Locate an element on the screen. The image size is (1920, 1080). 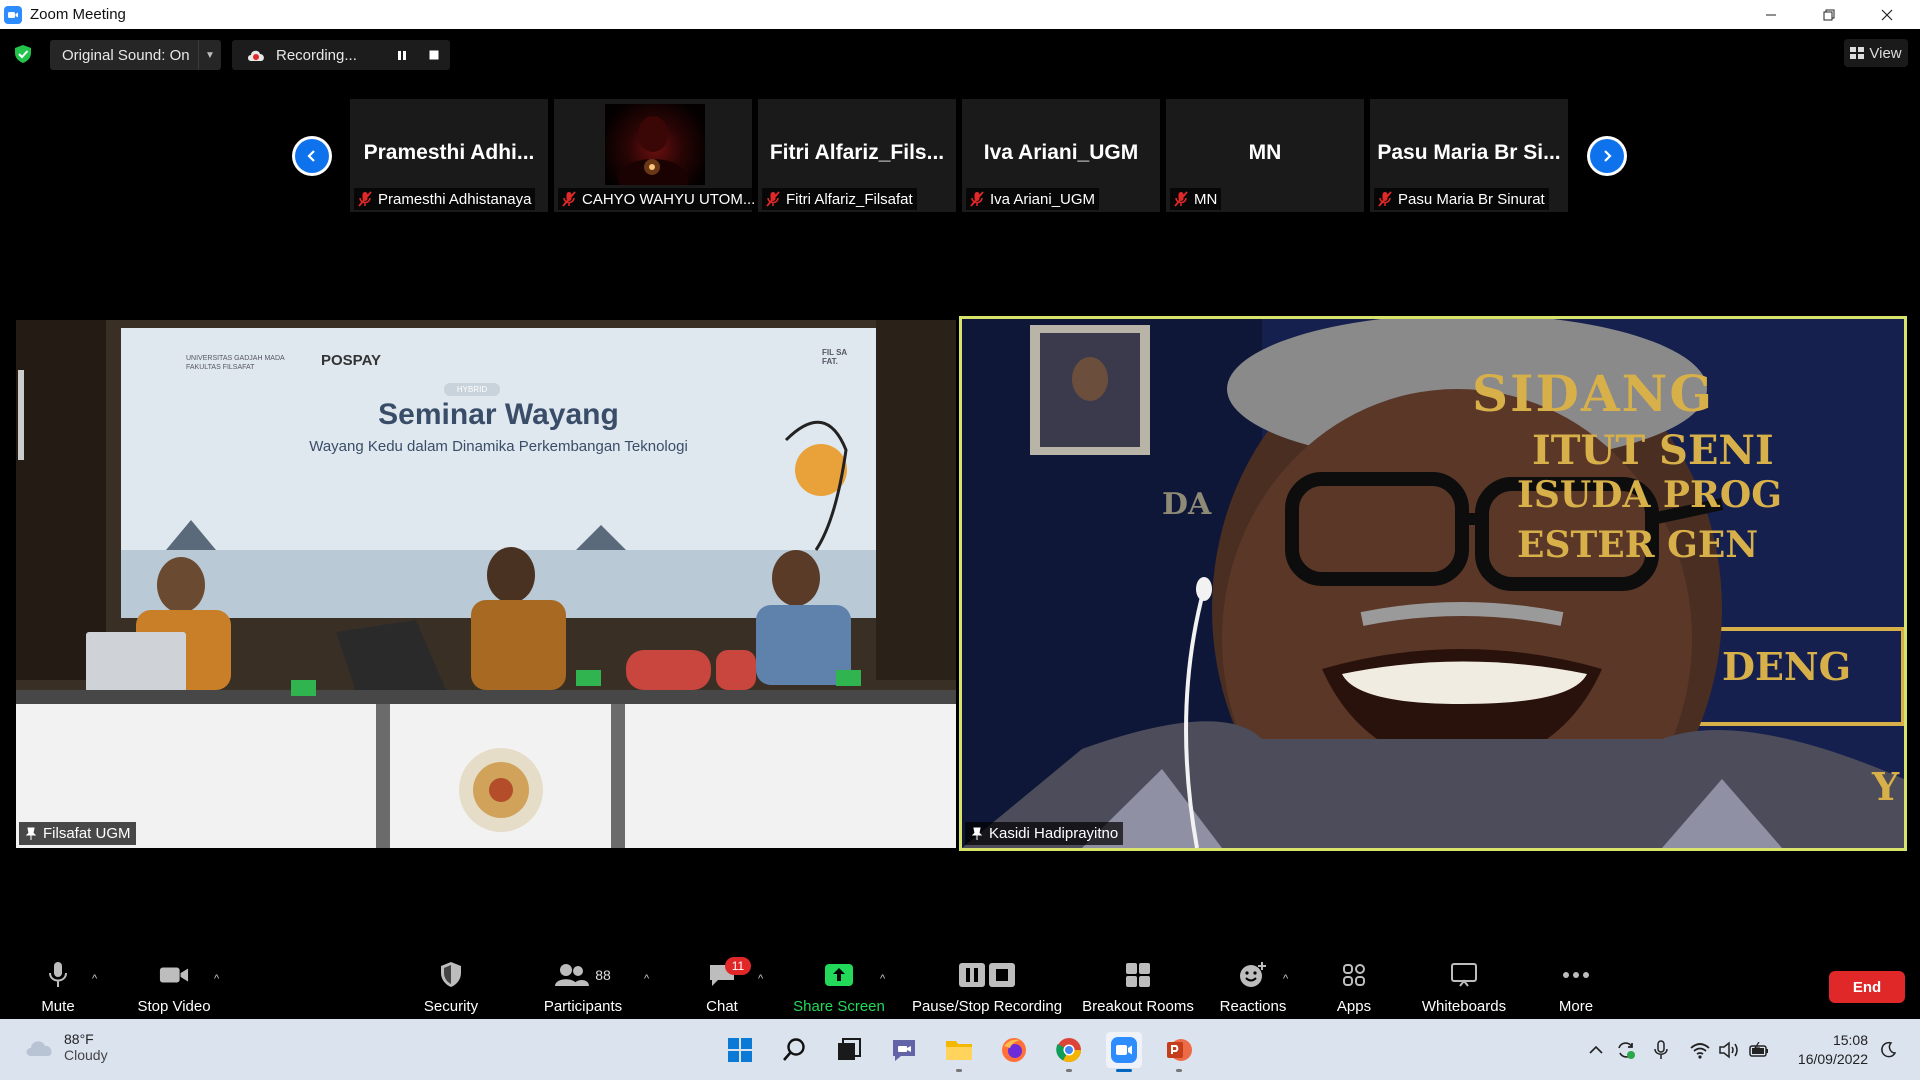
notifications-button is located at coordinates (1888, 1050).